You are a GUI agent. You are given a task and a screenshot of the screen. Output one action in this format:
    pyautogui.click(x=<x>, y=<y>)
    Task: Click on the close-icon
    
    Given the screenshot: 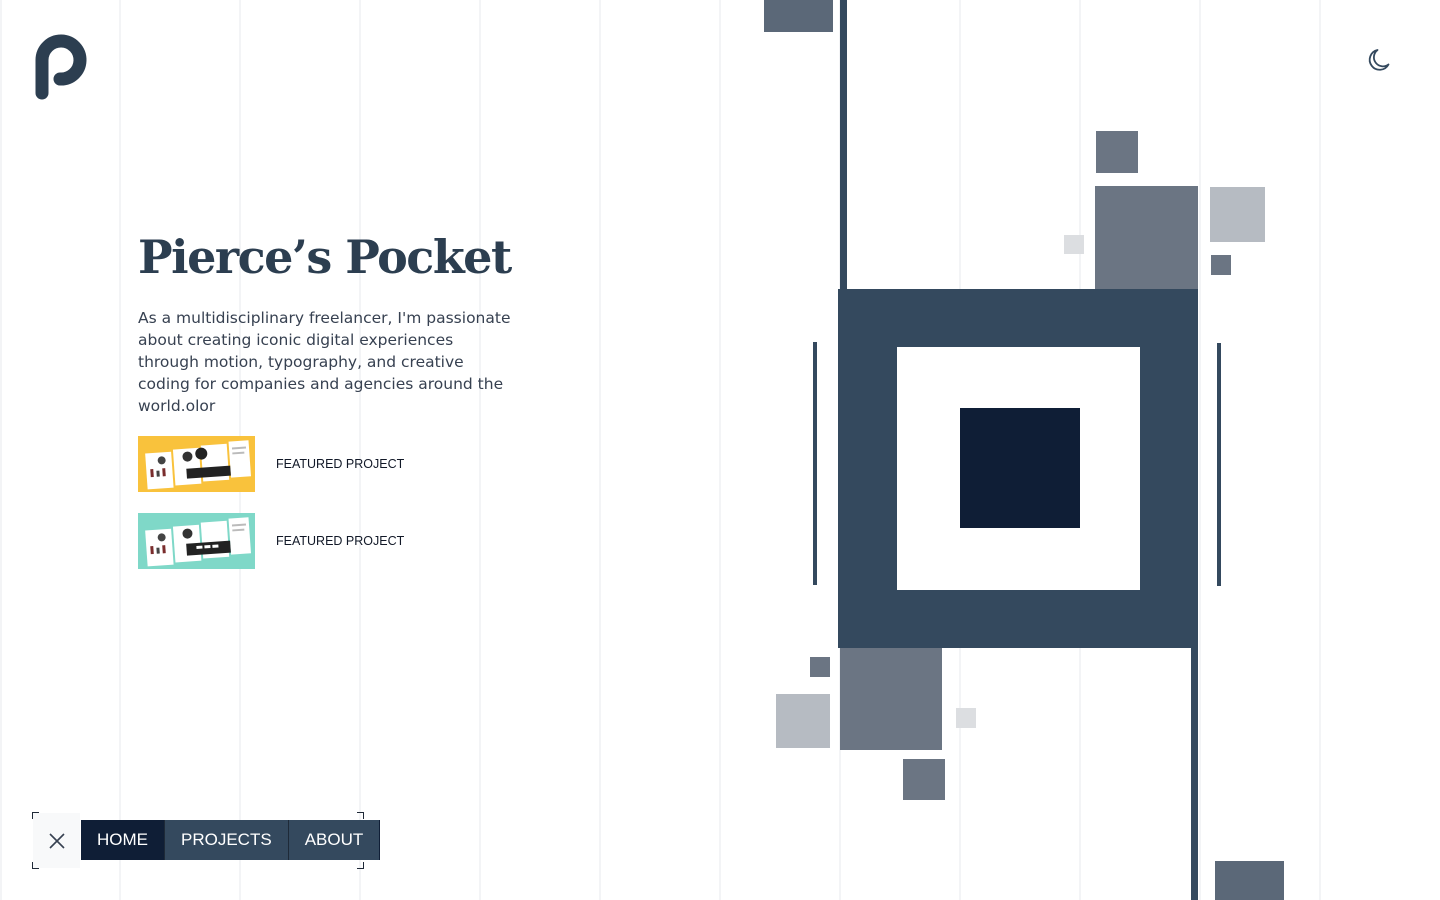 What is the action you would take?
    pyautogui.click(x=56, y=840)
    